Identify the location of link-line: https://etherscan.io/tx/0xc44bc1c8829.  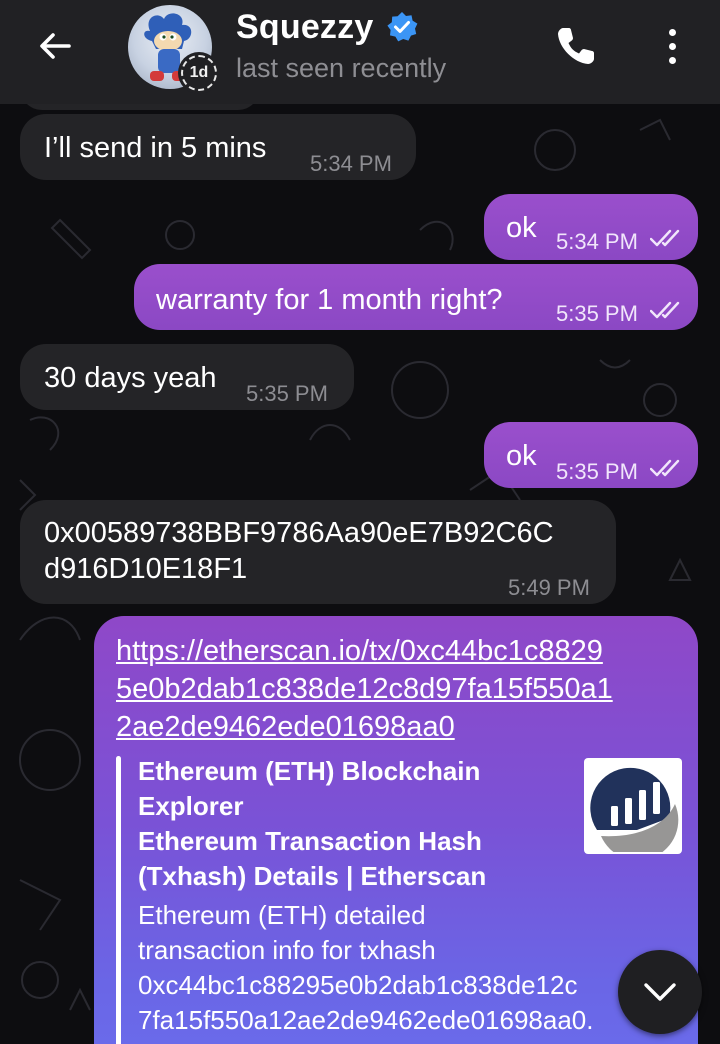
(359, 651).